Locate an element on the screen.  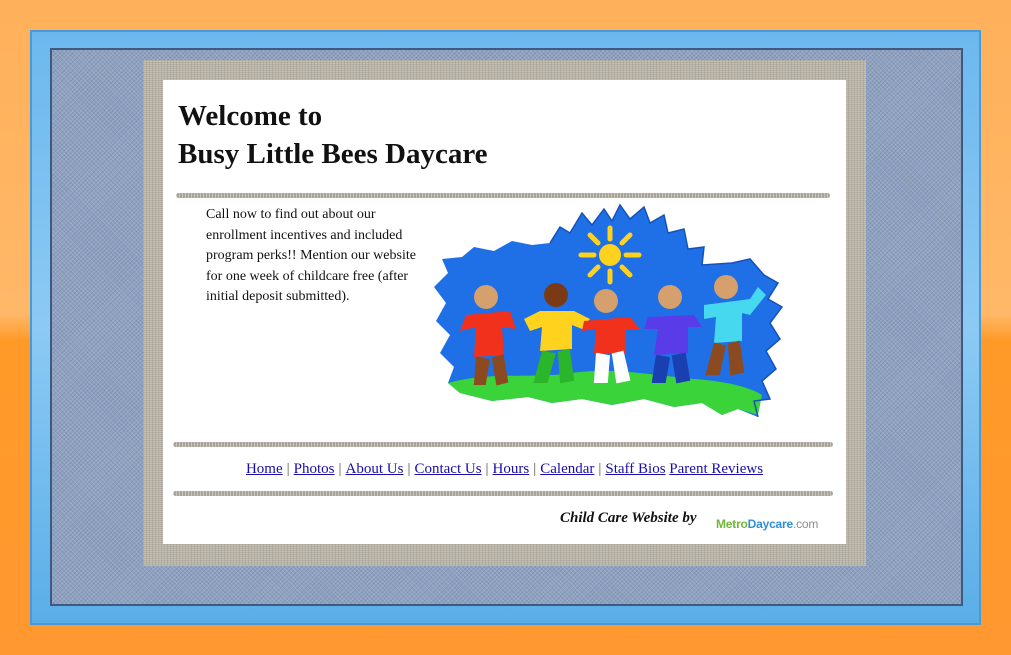
nav-link-calendar: Calendar is located at coordinates (567, 469).